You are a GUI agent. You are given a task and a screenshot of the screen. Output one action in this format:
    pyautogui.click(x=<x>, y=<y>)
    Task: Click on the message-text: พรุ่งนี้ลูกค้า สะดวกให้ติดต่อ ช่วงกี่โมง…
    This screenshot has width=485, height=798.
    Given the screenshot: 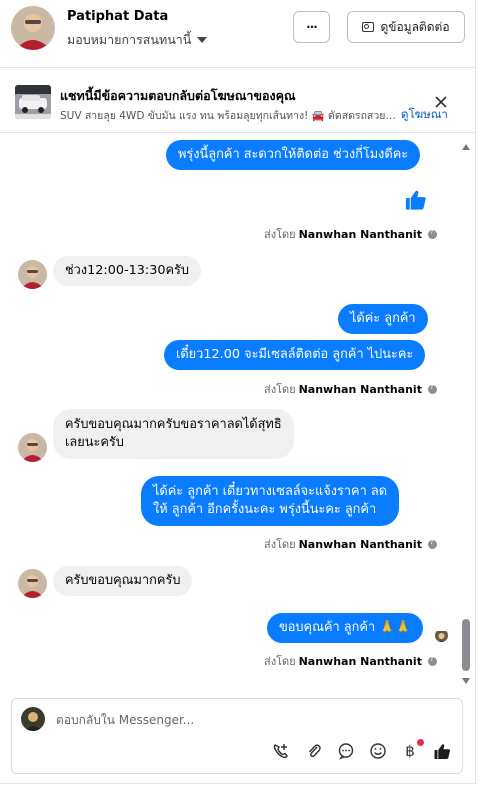 What is the action you would take?
    pyautogui.click(x=293, y=154)
    